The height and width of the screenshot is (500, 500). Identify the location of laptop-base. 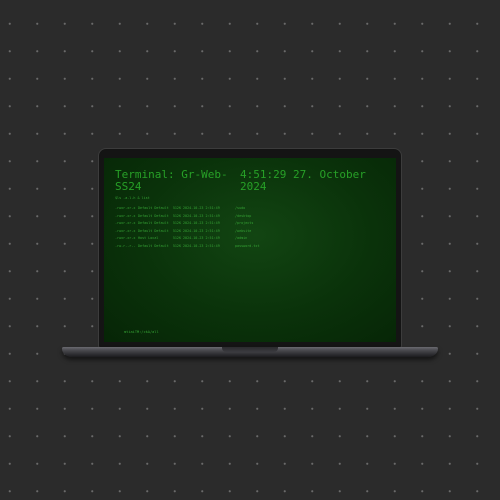
(250, 352).